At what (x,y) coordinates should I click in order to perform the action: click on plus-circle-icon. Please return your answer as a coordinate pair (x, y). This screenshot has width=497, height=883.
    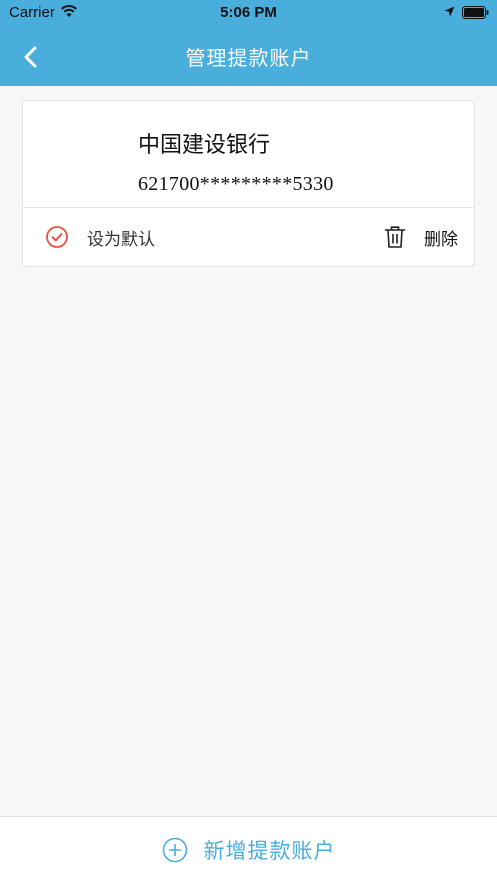
    Looking at the image, I should click on (174, 850).